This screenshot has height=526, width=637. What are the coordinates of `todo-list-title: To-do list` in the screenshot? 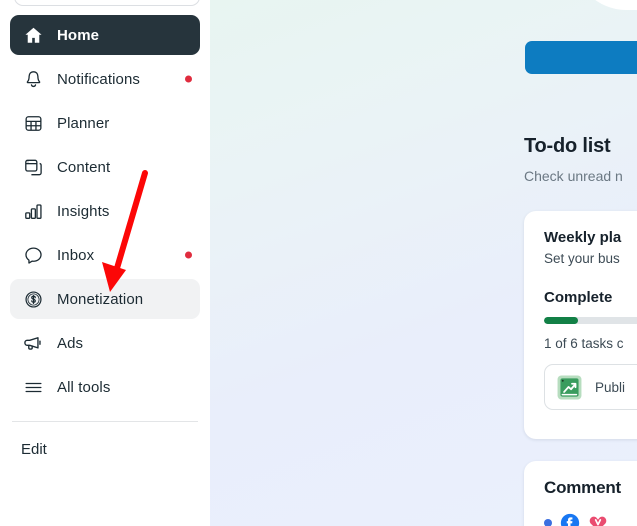 It's located at (567, 146).